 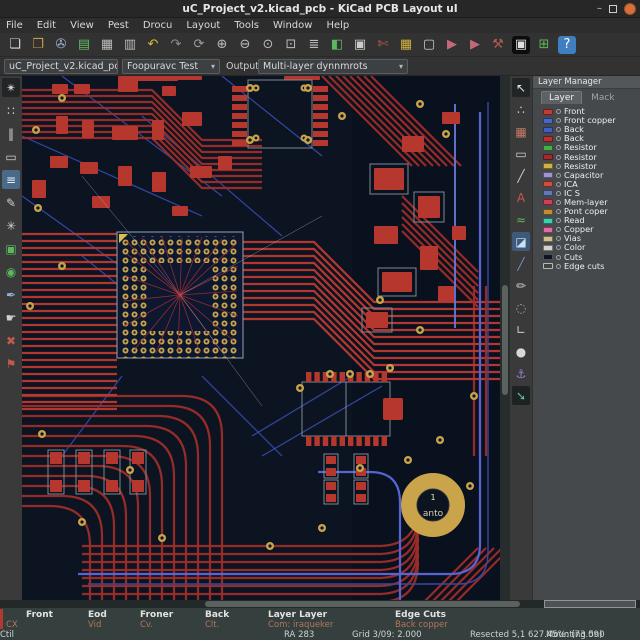 I want to click on blue-line-icon: ╱, so click(x=521, y=263).